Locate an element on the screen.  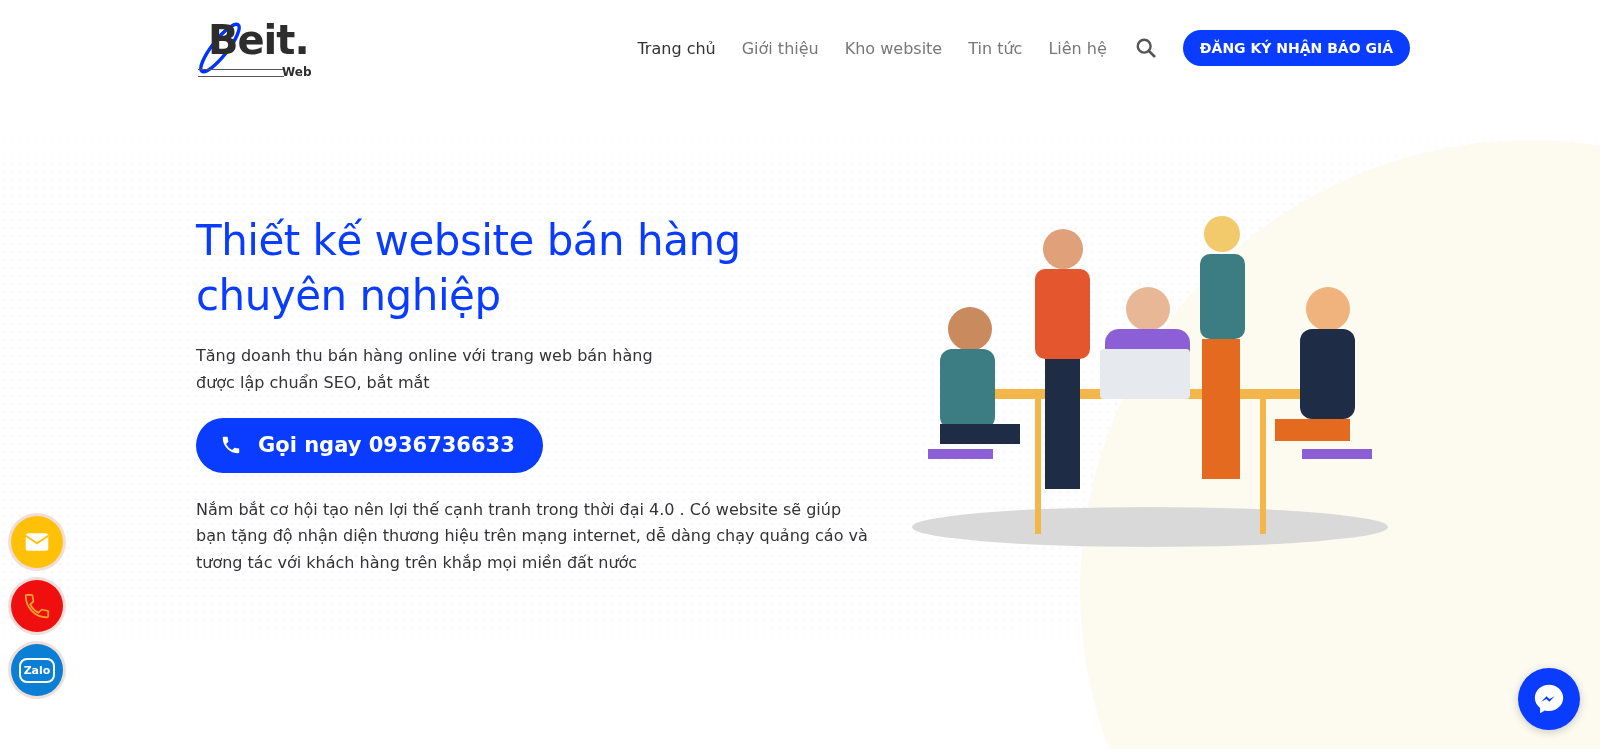
quote-request-button: ĐĂNG KÝ NHẬN BÁO GIÁ is located at coordinates (1296, 48).